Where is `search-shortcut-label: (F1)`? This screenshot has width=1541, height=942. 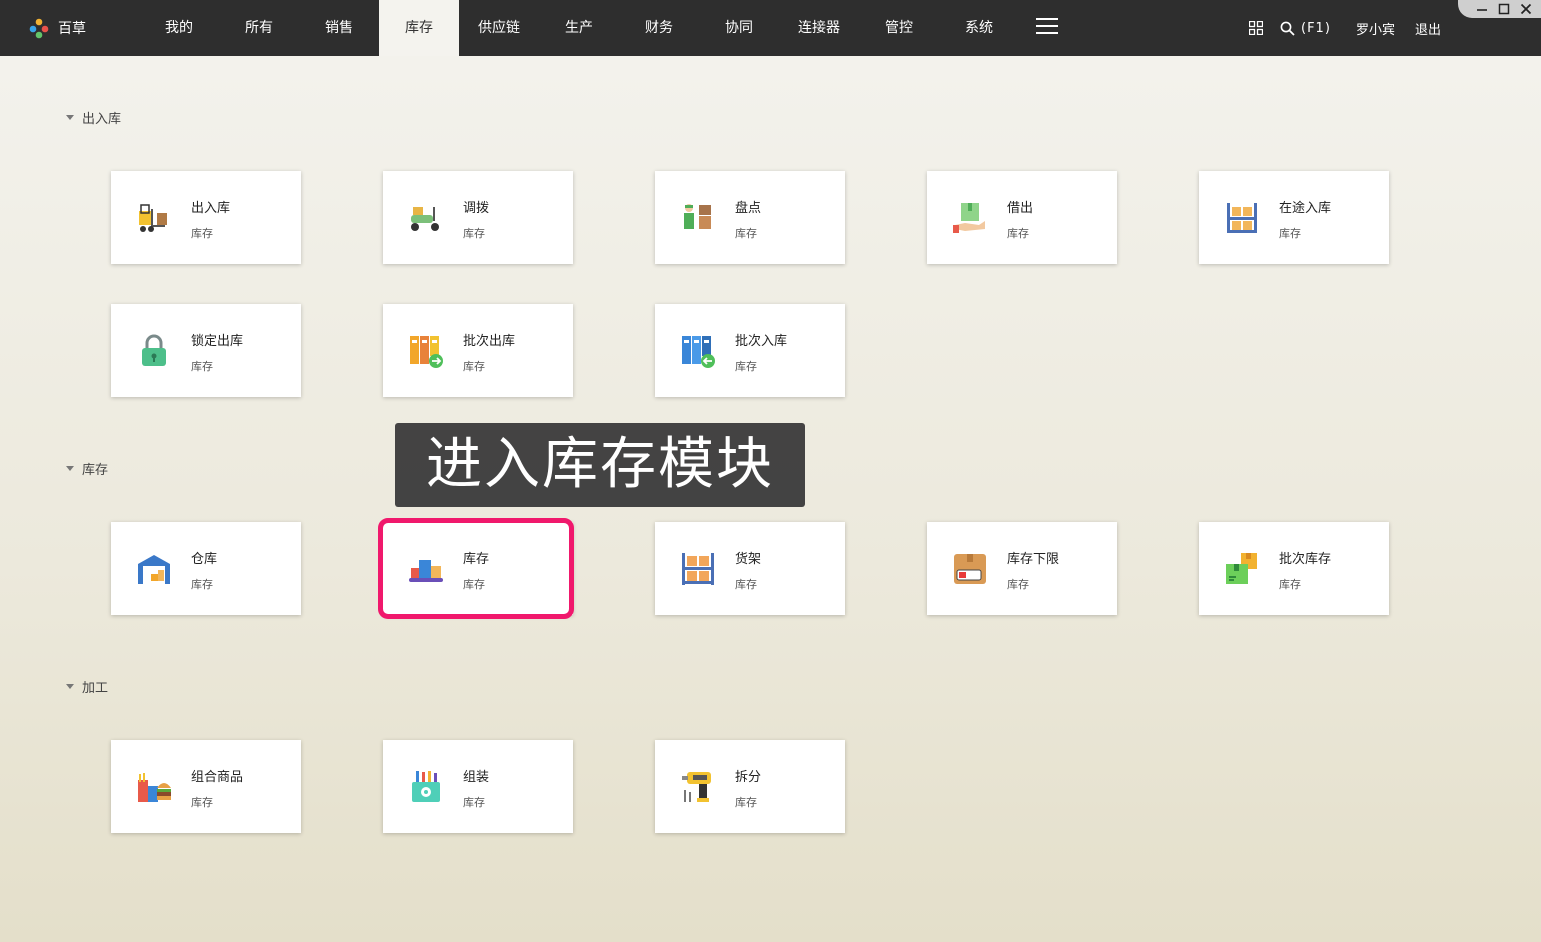 search-shortcut-label: (F1) is located at coordinates (1316, 28).